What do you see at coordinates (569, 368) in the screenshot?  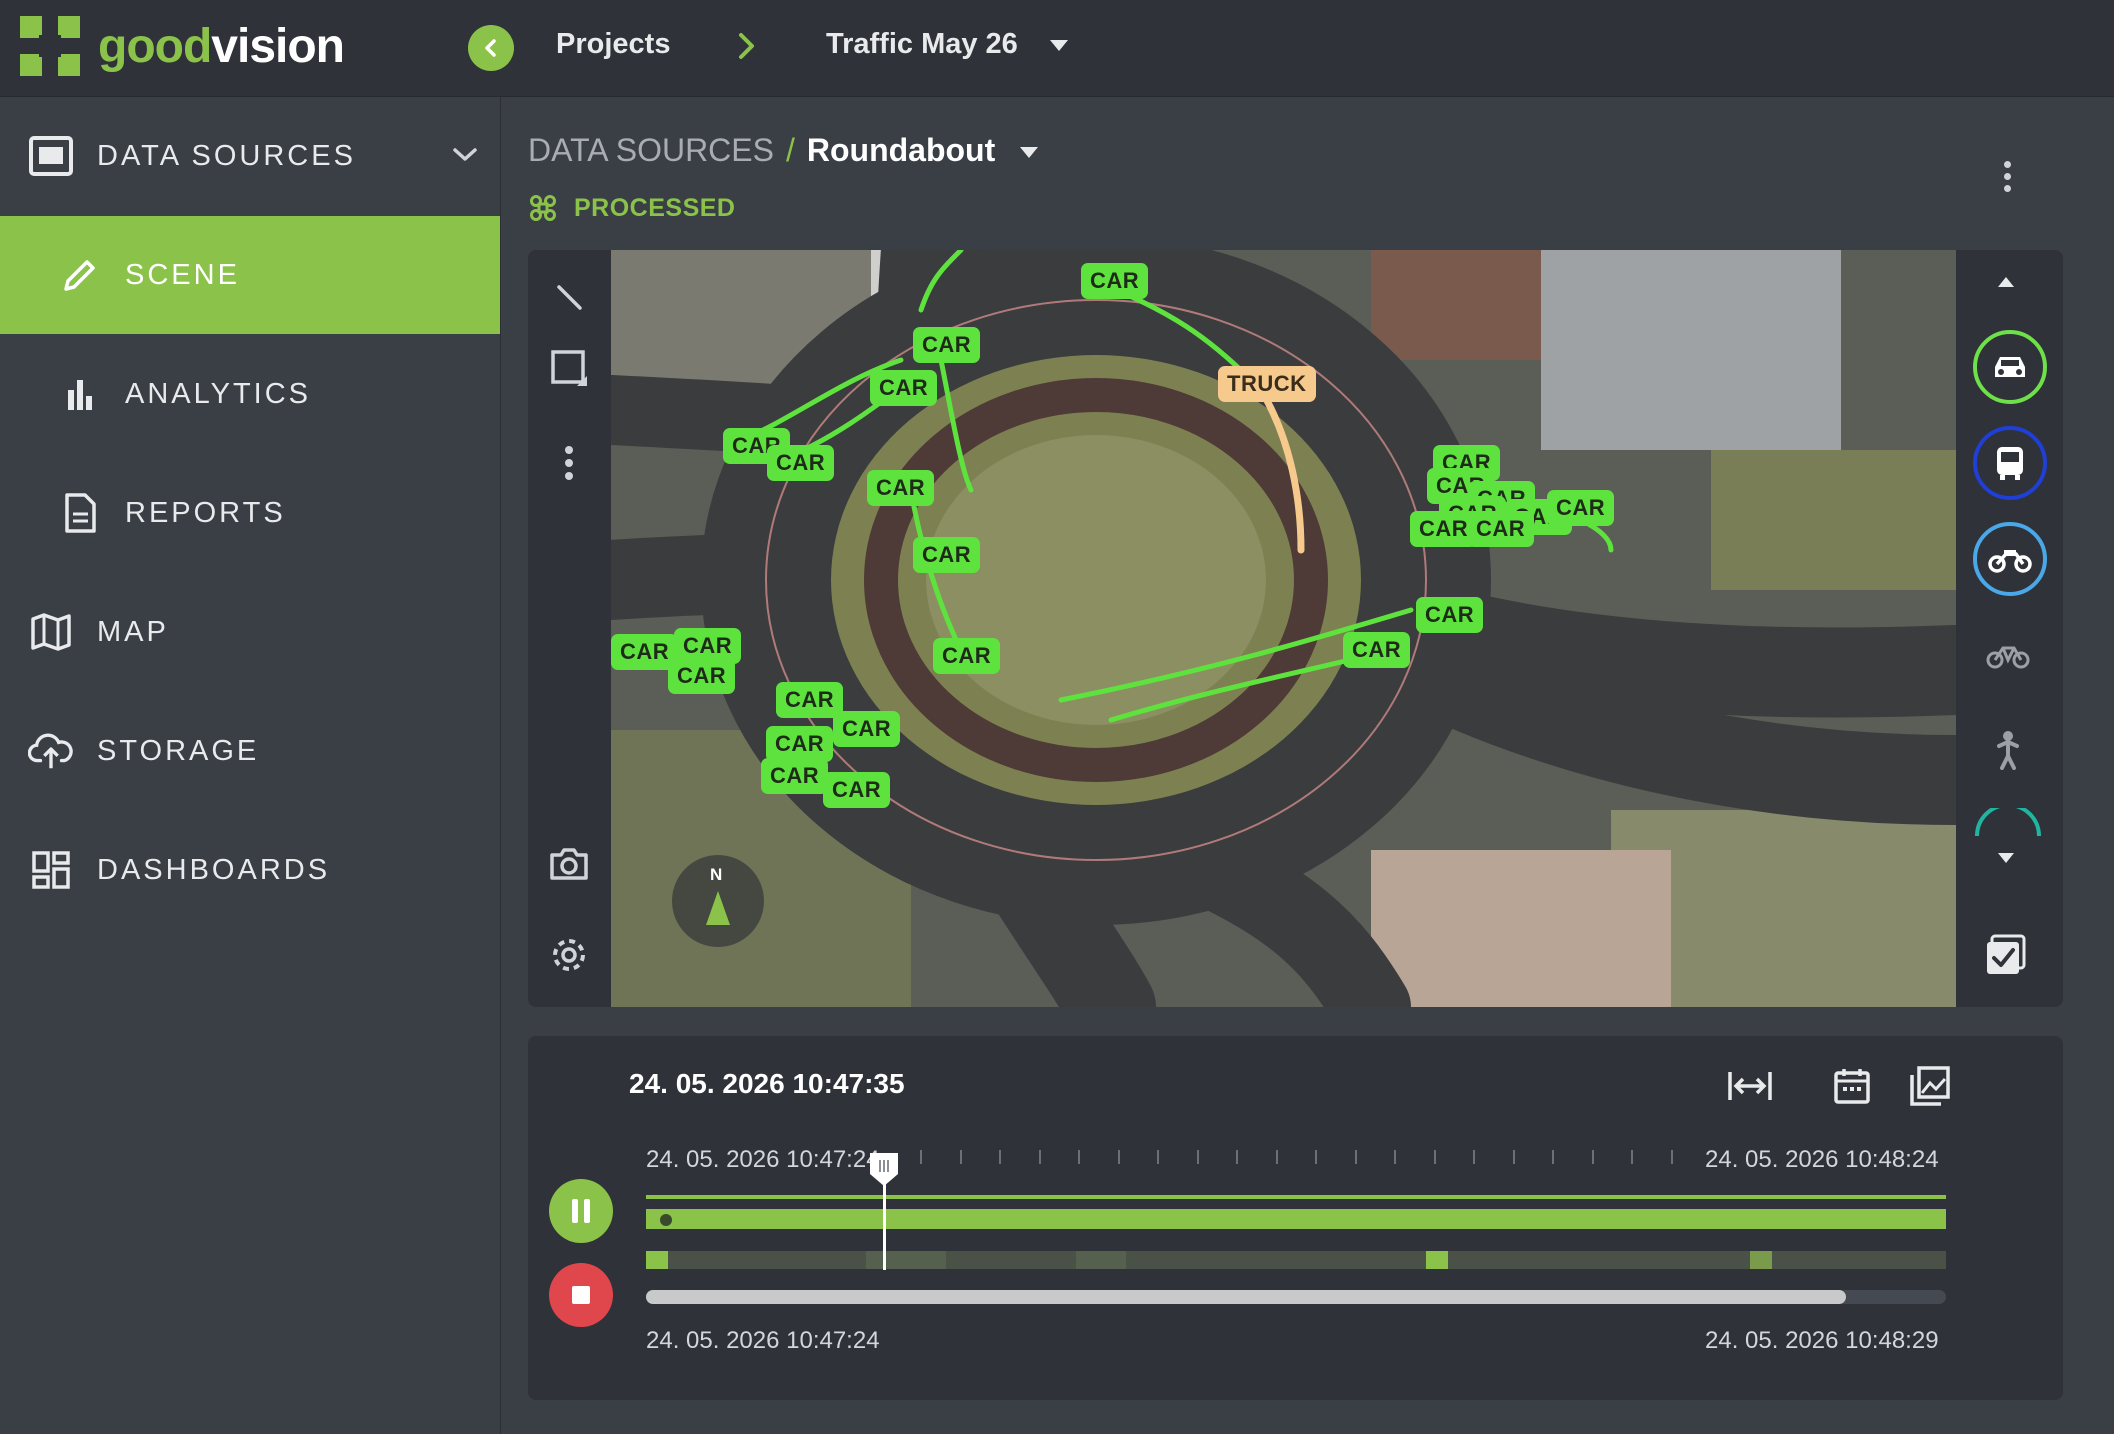 I see `zone-tool-icon` at bounding box center [569, 368].